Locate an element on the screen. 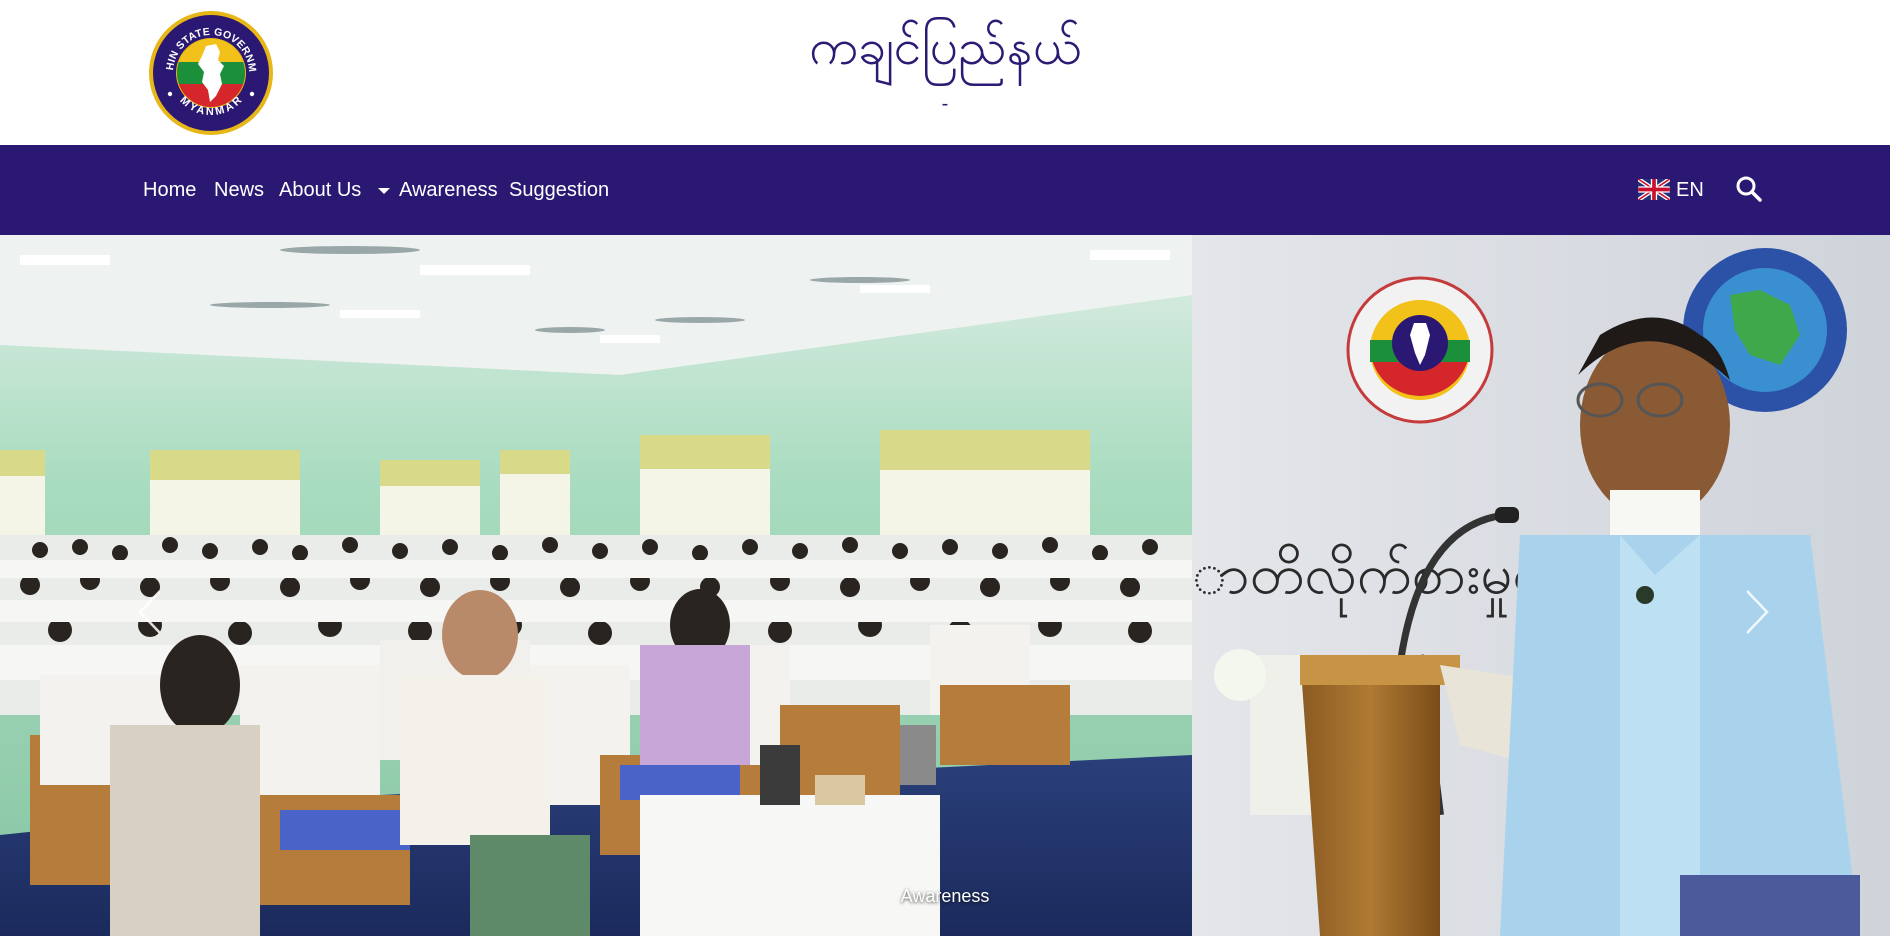  site-subtitle: - is located at coordinates (945, 104).